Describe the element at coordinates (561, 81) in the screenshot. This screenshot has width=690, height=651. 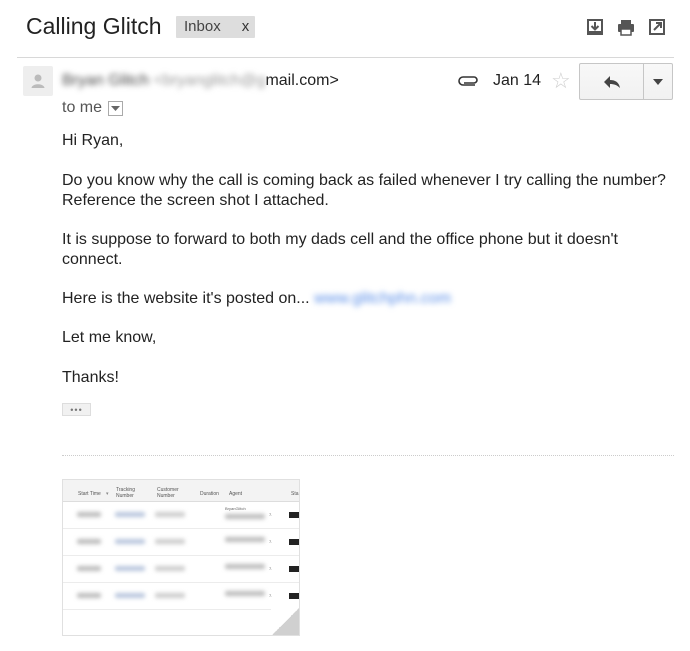
I see `star-icon: ☆` at that location.